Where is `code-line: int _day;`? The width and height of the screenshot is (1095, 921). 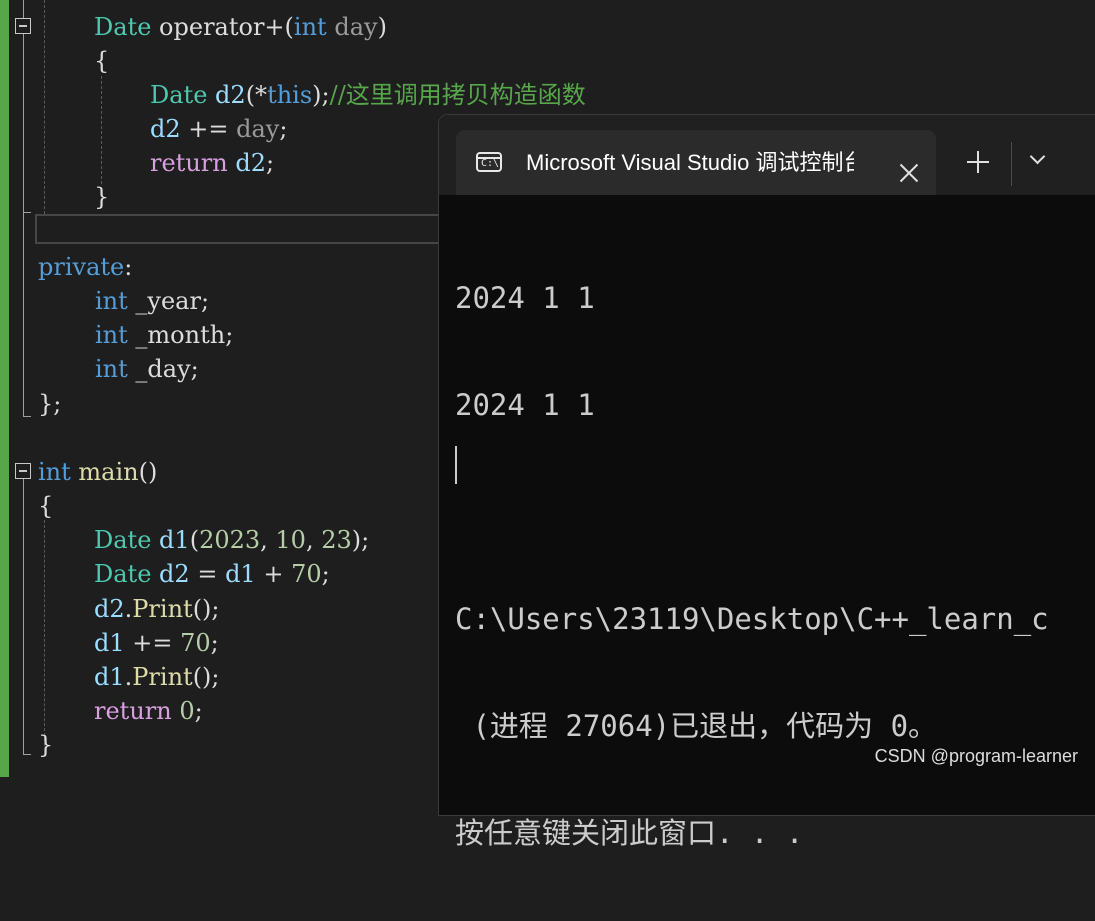
code-line: int _day; is located at coordinates (147, 369).